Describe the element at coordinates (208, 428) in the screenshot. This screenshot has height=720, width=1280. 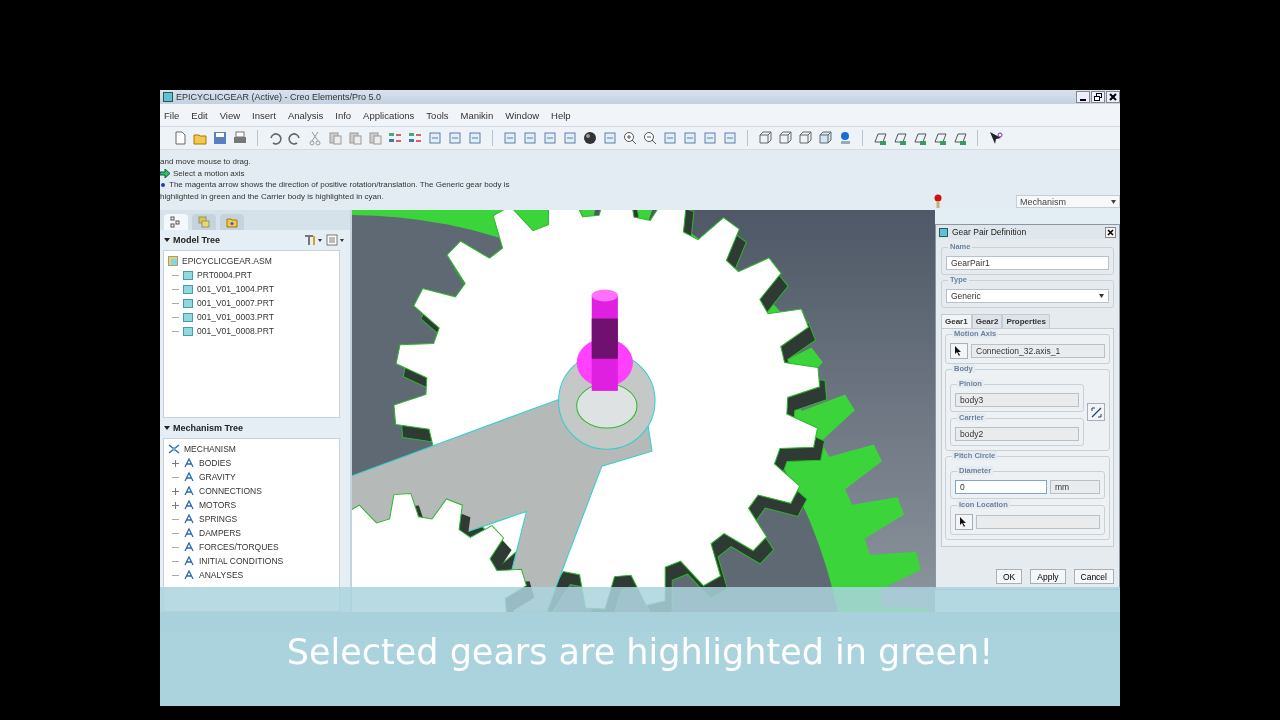
I see `mechanism-tree-title: Mechanism Tree` at that location.